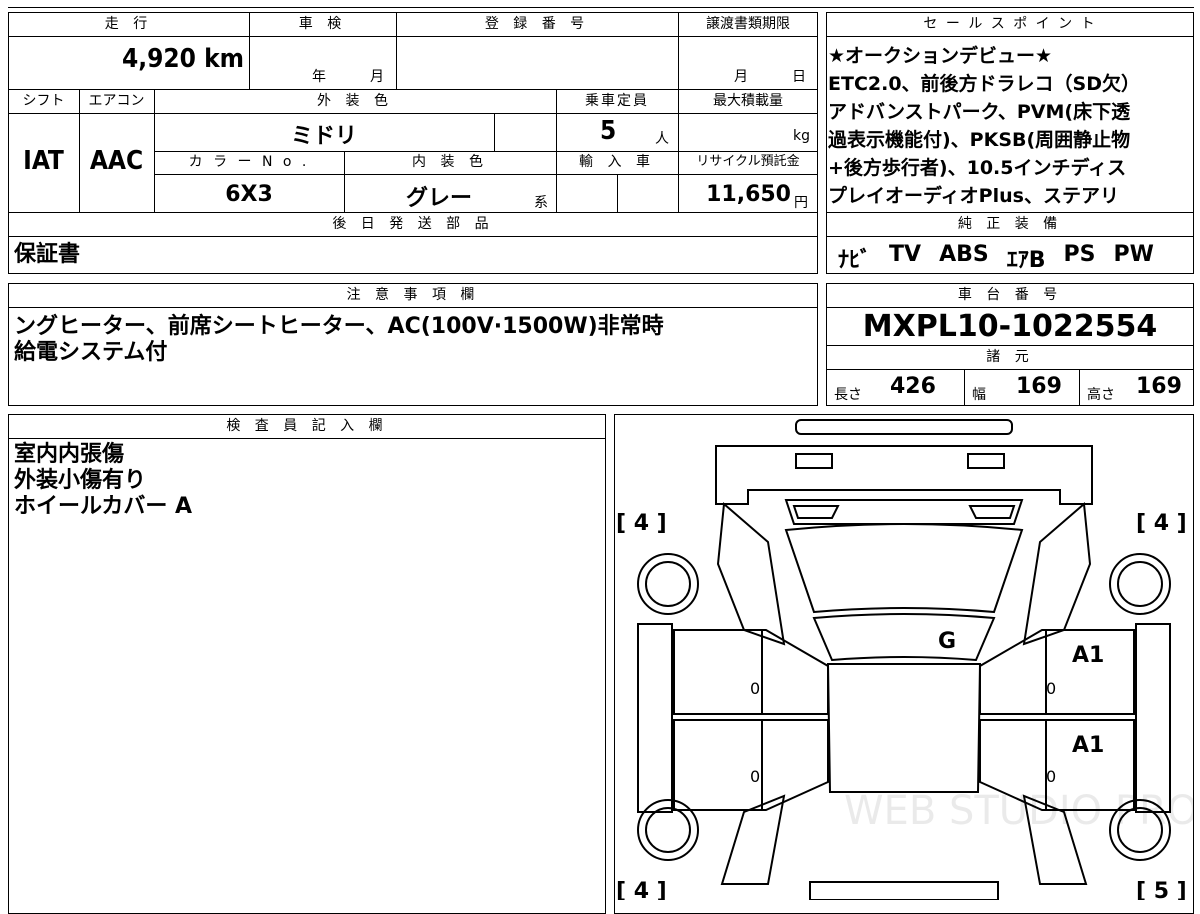 The image size is (1200, 914). I want to click on label-shift: シフト, so click(43, 101).